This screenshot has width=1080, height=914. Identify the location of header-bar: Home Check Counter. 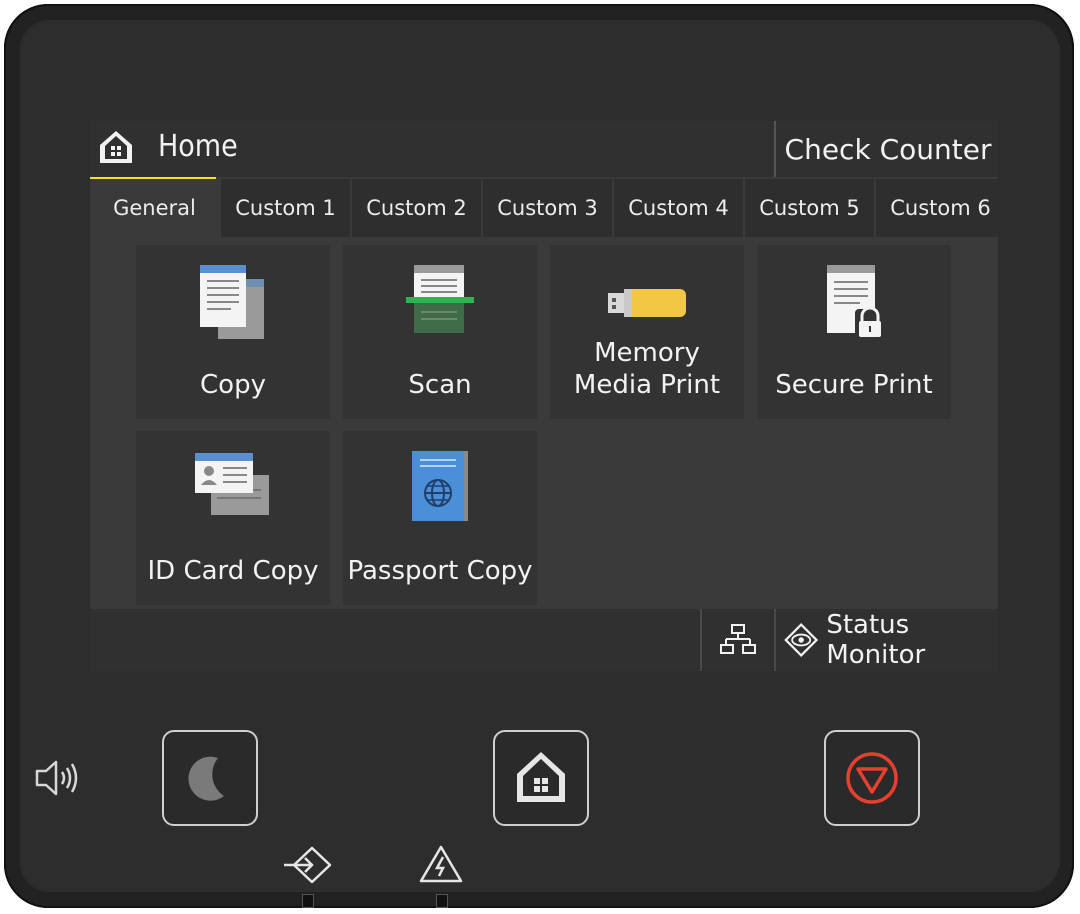
(544, 151).